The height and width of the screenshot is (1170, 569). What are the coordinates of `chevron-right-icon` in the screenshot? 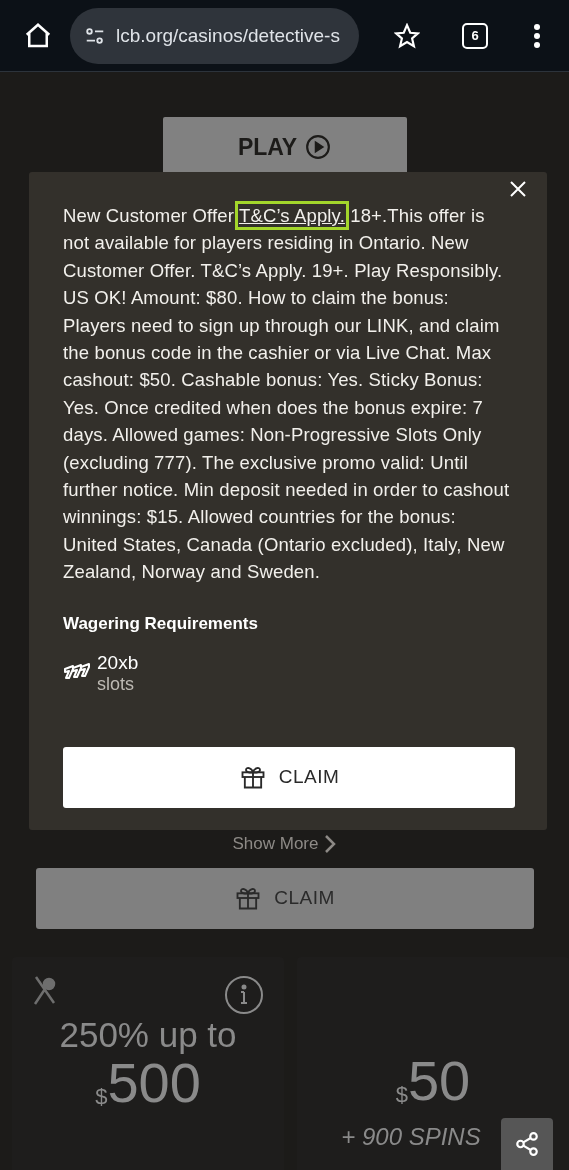 It's located at (330, 843).